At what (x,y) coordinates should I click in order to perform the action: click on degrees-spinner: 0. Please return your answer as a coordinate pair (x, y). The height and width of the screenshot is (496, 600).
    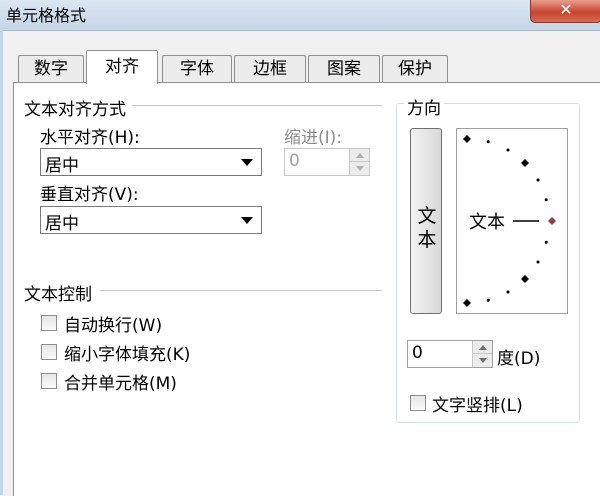
    Looking at the image, I should click on (450, 354).